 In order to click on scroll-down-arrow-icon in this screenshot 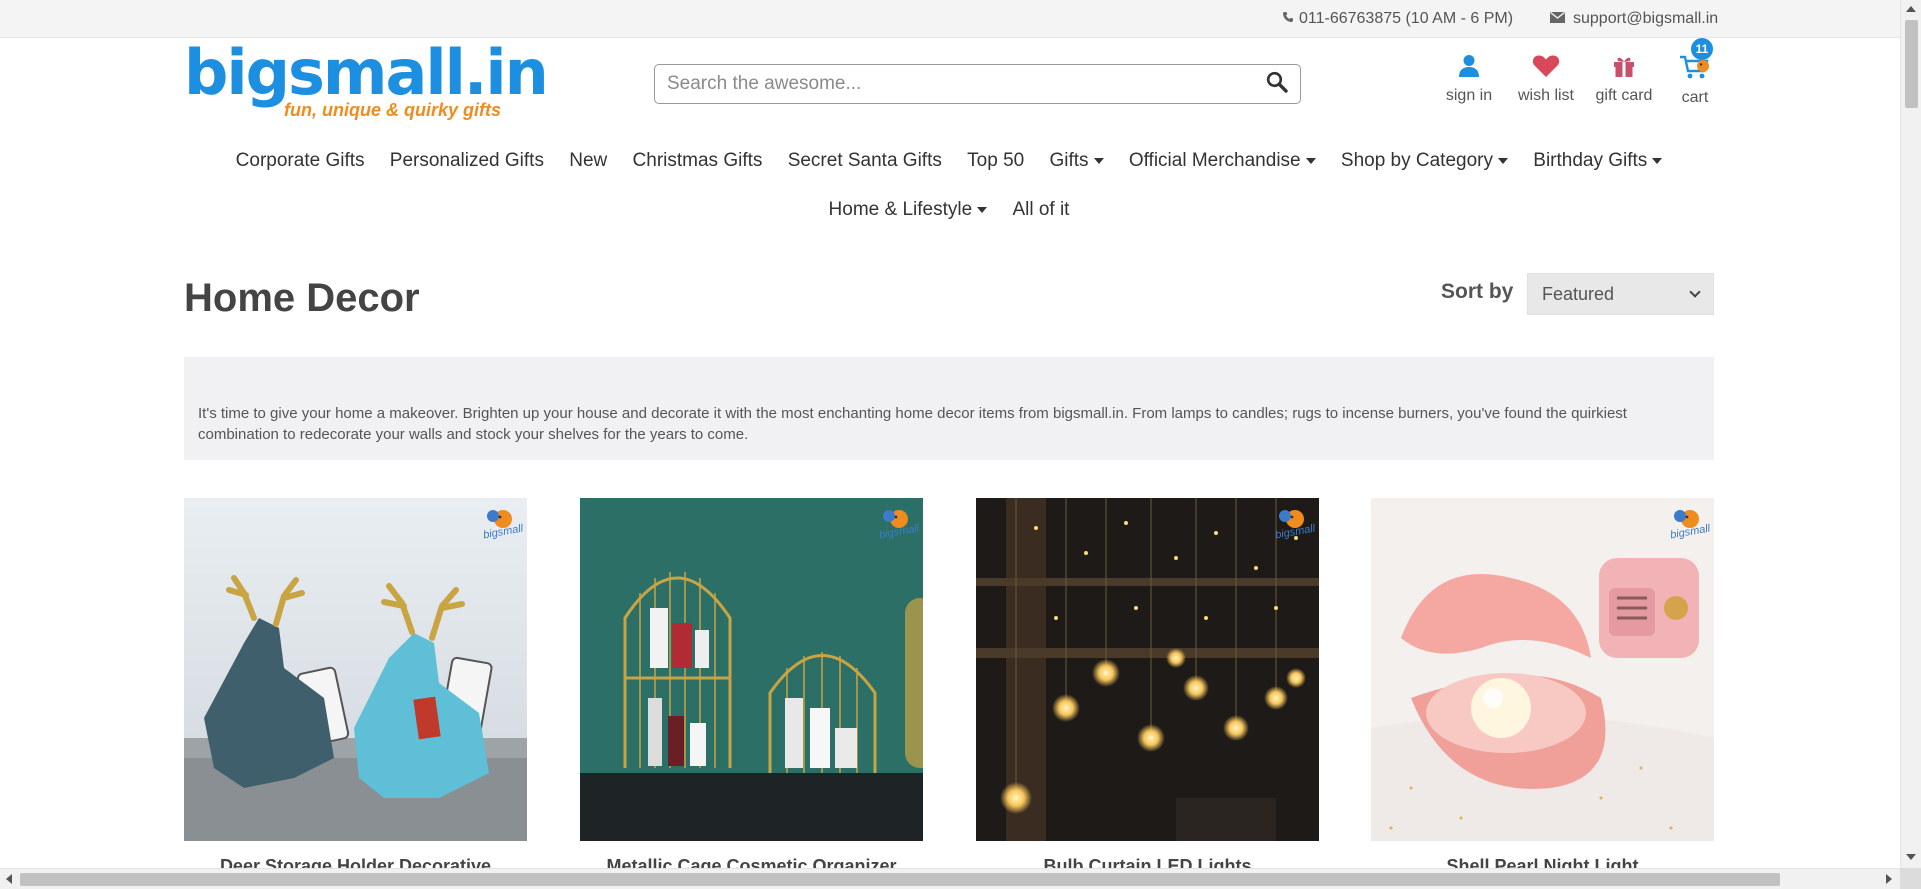, I will do `click(1911, 857)`.